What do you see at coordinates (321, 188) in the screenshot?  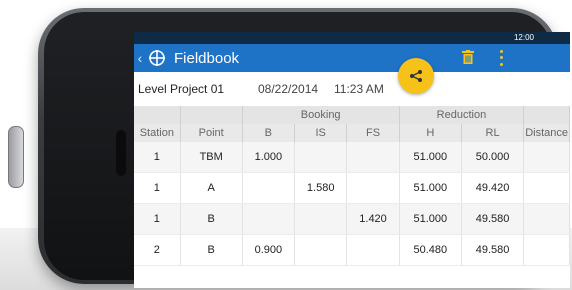 I see `cell-is: 1.580` at bounding box center [321, 188].